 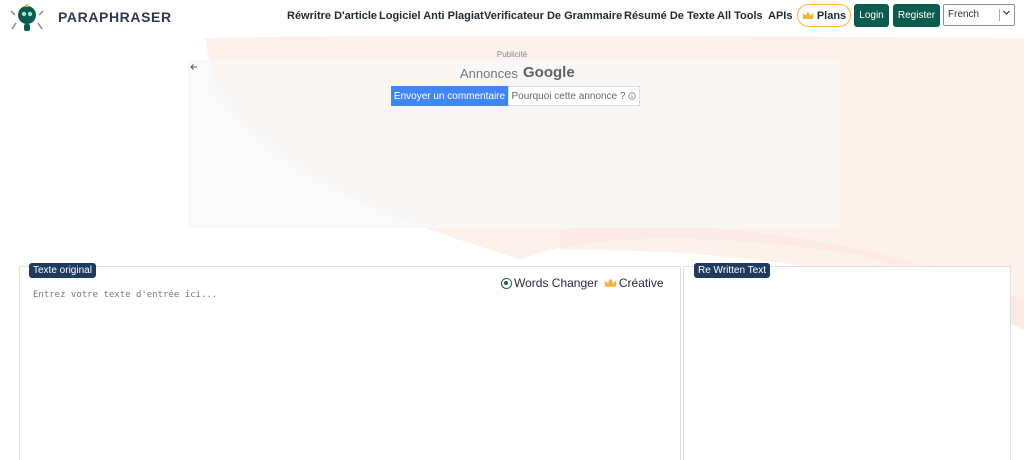 What do you see at coordinates (332, 16) in the screenshot?
I see `nav-link-rewrite-article: Réwritre D'article` at bounding box center [332, 16].